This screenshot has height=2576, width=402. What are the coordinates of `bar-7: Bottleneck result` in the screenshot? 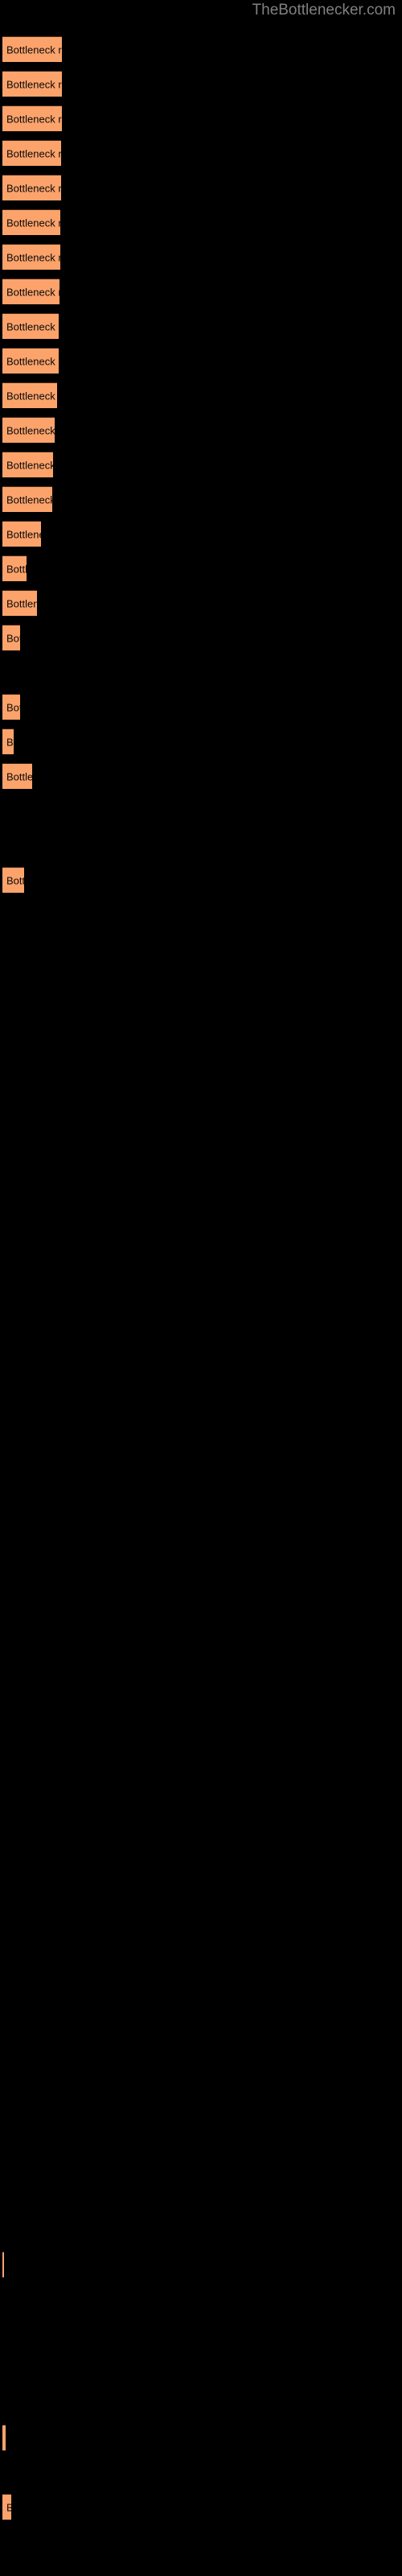 It's located at (31, 257).